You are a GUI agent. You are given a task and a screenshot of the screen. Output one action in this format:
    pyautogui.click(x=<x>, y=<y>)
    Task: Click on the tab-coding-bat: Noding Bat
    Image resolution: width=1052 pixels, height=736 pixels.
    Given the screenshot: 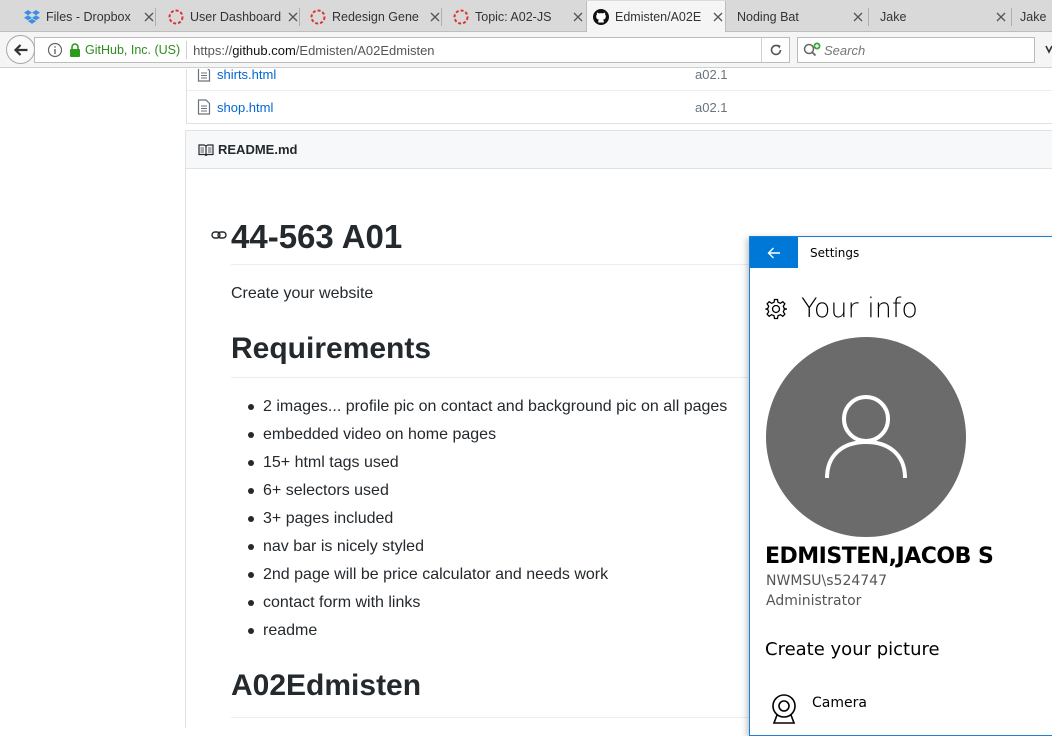 What is the action you would take?
    pyautogui.click(x=799, y=17)
    